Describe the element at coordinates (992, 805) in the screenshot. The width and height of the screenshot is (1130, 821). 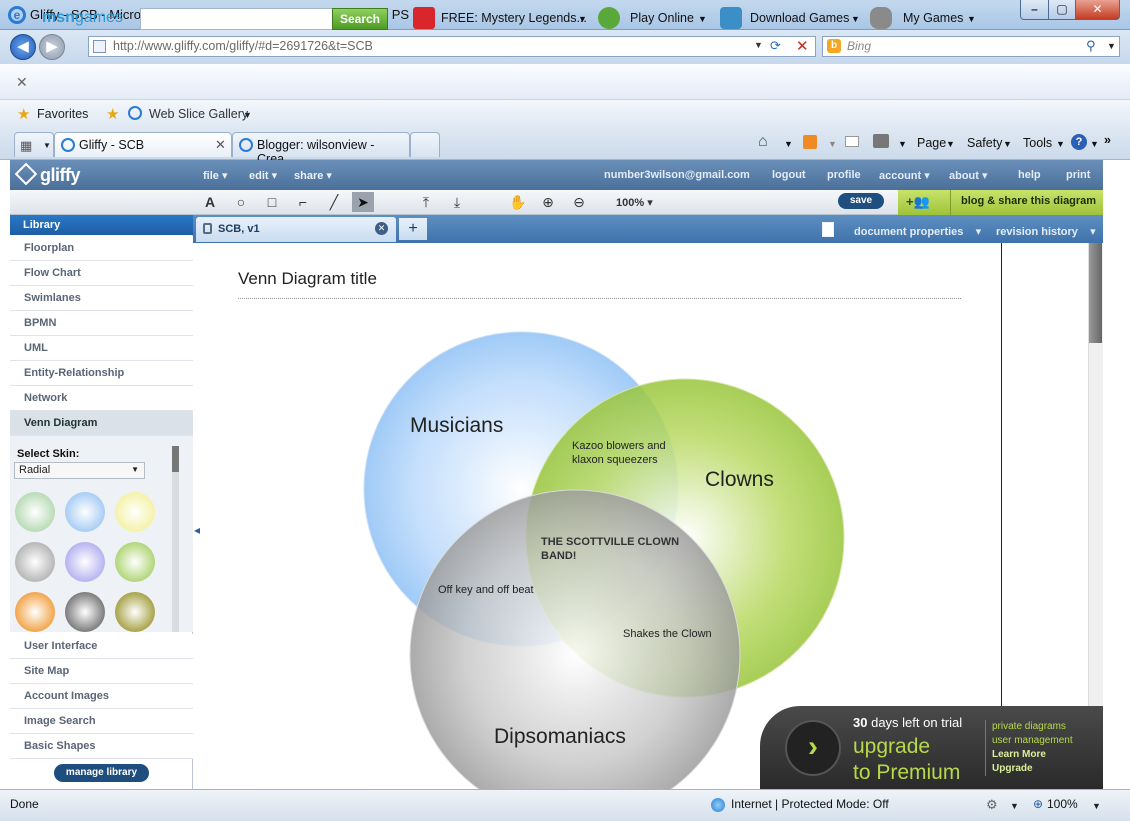
I see `protected-mode-icon: ⚙` at that location.